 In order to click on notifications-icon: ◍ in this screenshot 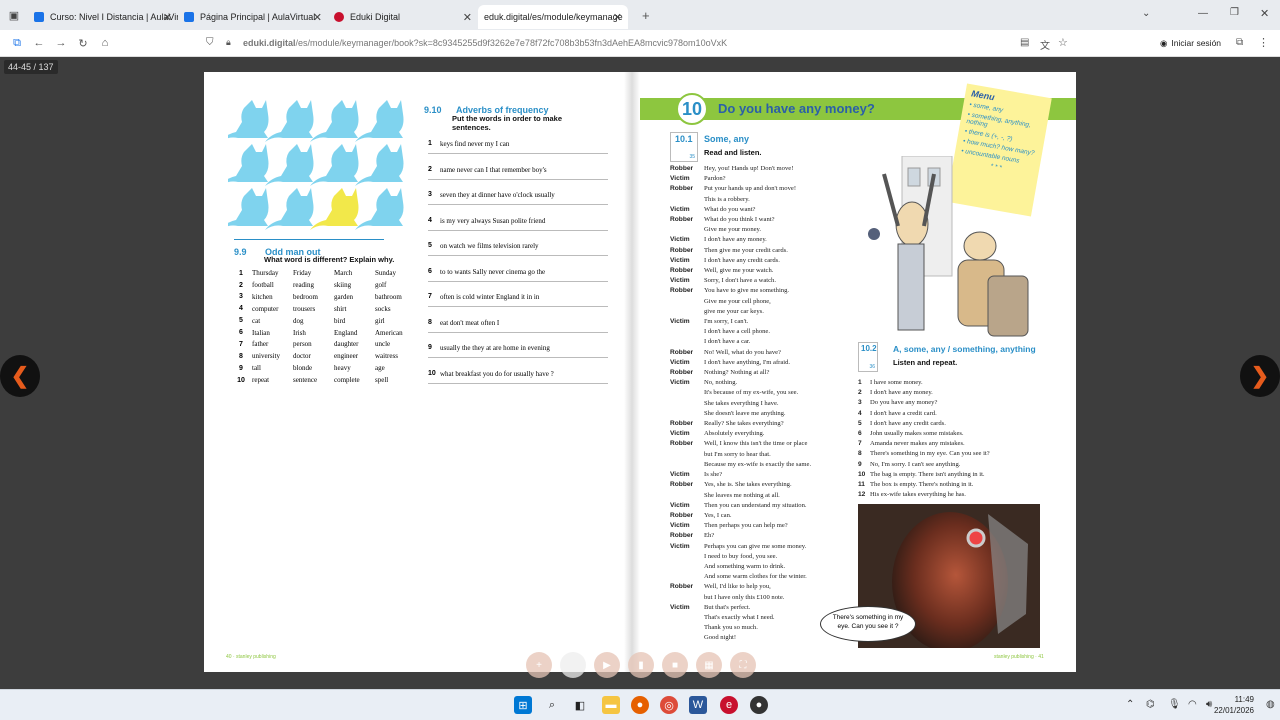, I will do `click(1270, 704)`.